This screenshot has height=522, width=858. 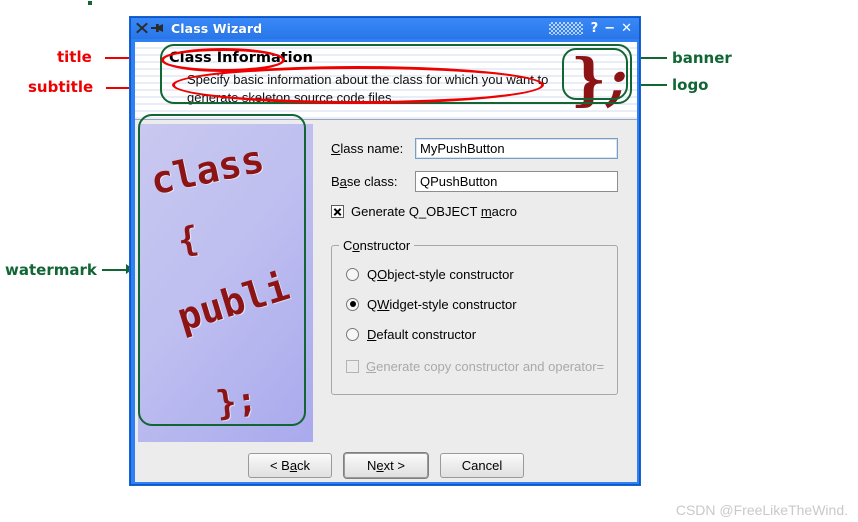 I want to click on radio-row-qwidget: QWidget-style constructor, so click(x=481, y=304).